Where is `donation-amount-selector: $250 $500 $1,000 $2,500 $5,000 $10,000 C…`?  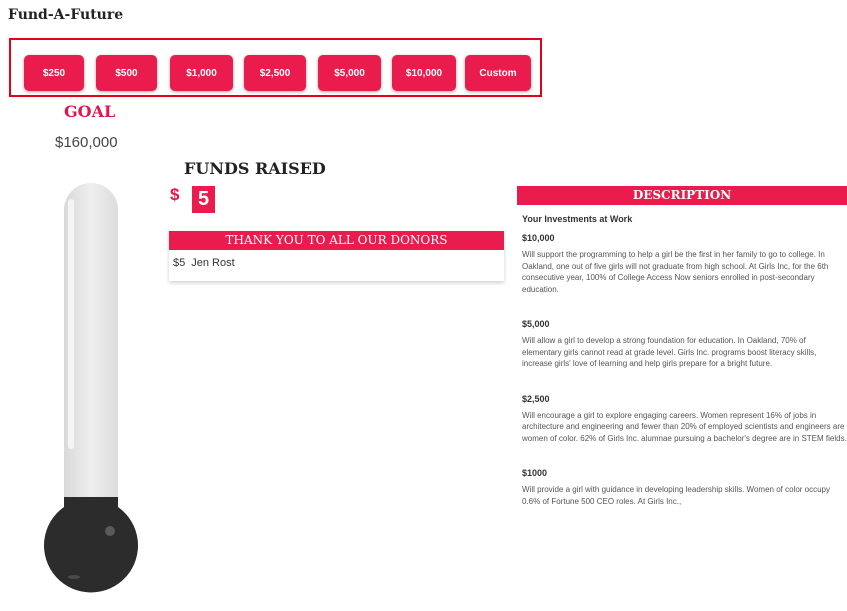
donation-amount-selector: $250 $500 $1,000 $2,500 $5,000 $10,000 C… is located at coordinates (275, 67).